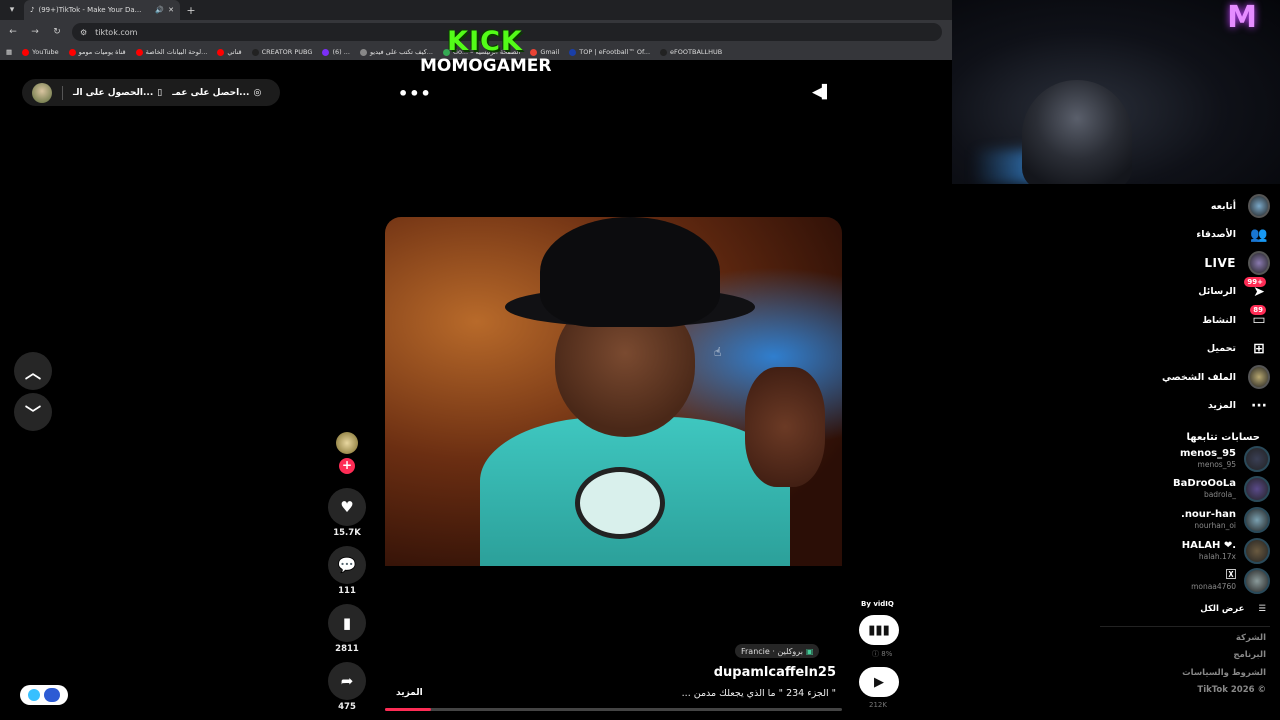 This screenshot has height=720, width=1280. I want to click on like-button: ♥, so click(347, 507).